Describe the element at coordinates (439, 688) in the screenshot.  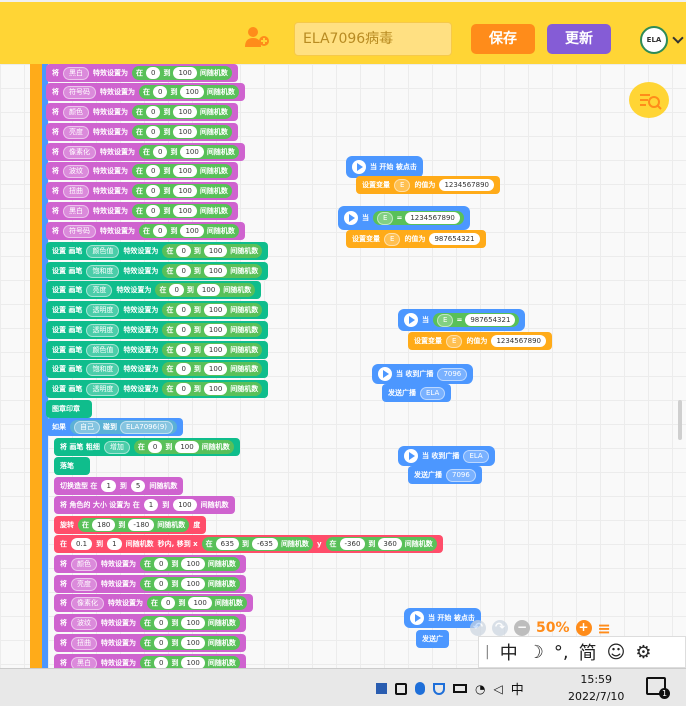
I see `shield-icon` at that location.